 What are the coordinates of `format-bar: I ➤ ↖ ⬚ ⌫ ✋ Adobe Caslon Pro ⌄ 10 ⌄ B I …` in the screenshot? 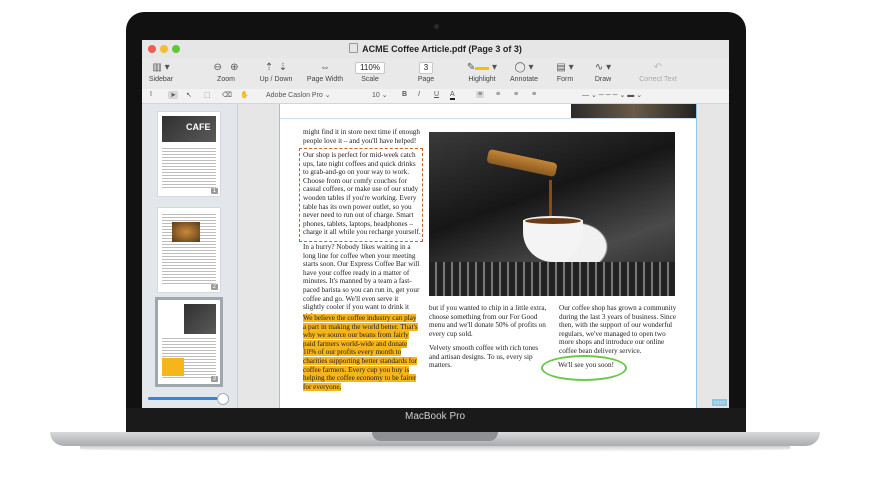 It's located at (435, 96).